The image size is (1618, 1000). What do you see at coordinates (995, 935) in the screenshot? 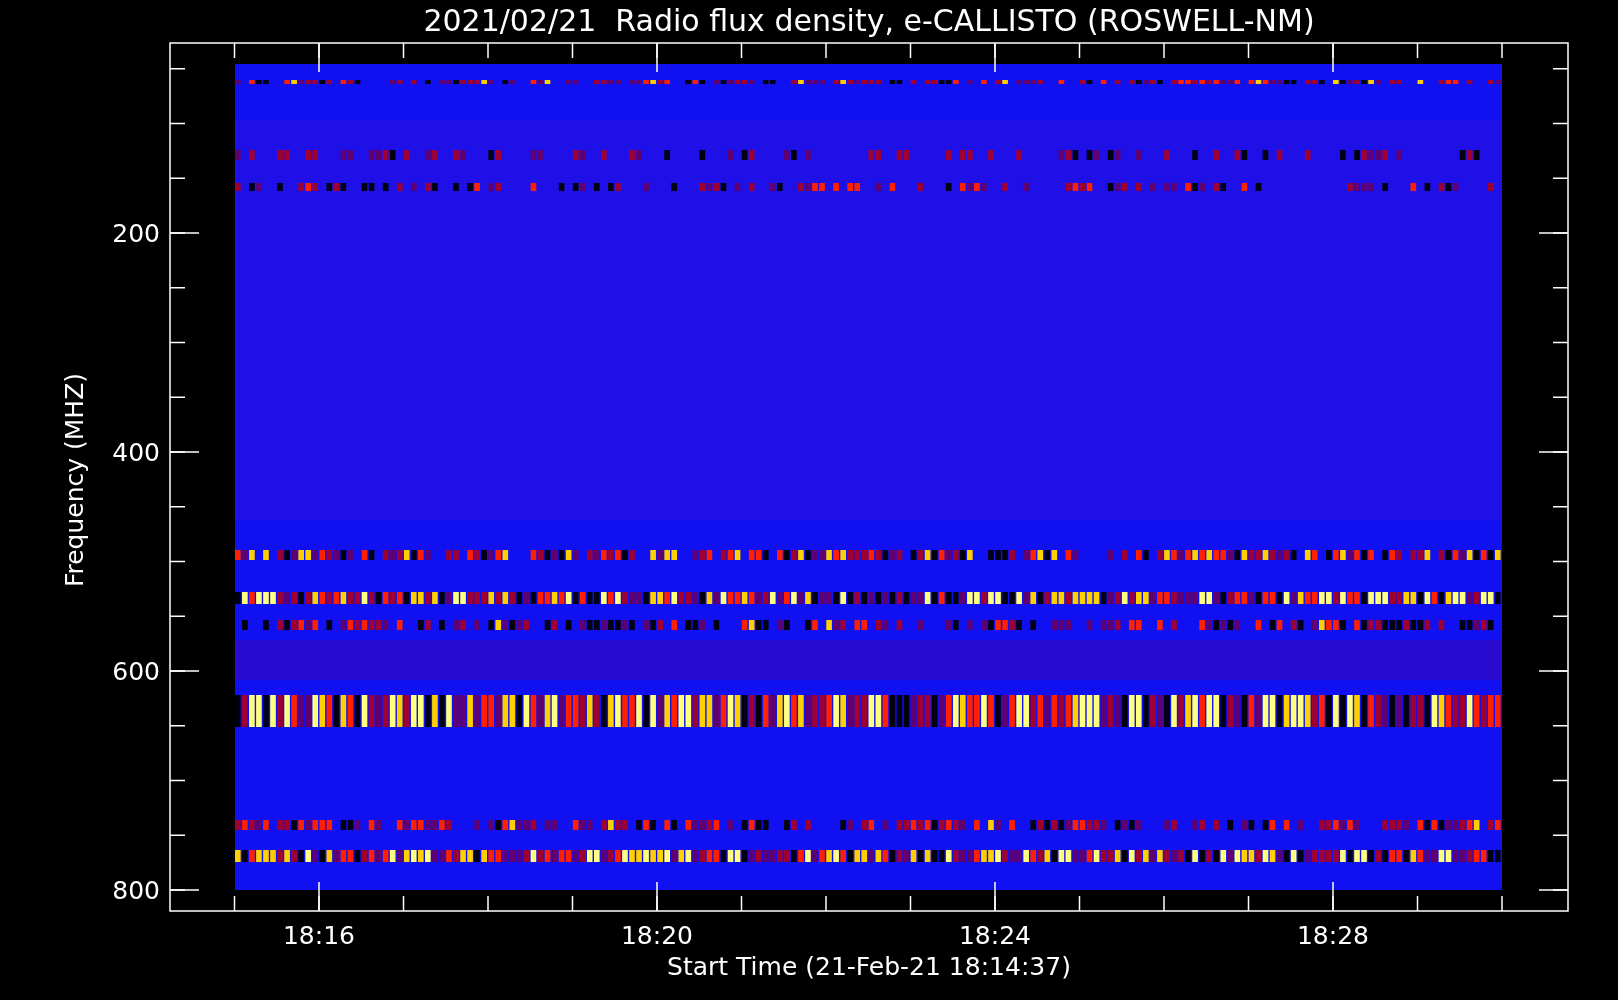
I see `axis-tick-label: 18:24` at bounding box center [995, 935].